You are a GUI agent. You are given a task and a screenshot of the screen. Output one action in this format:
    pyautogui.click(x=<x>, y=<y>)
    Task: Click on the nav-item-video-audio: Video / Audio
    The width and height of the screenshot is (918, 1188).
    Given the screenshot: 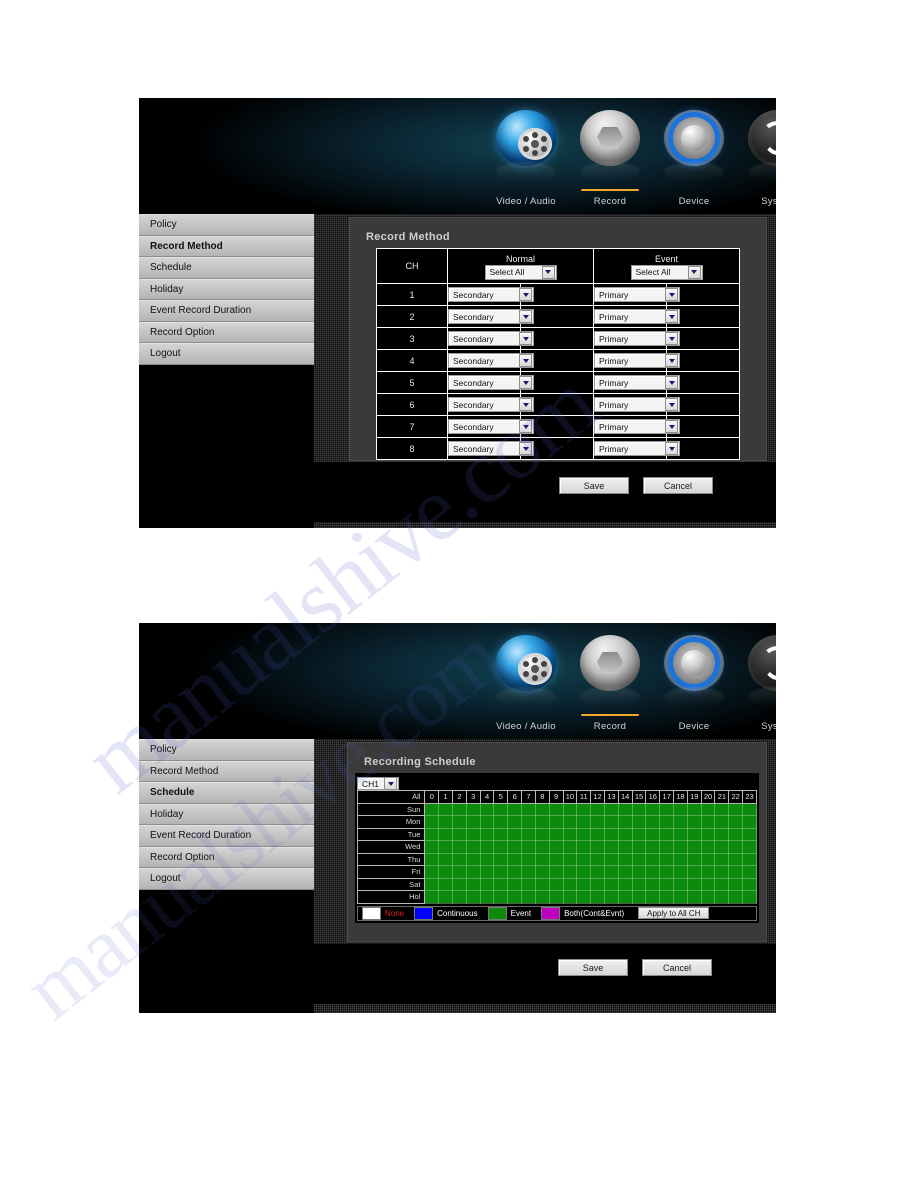 What is the action you would take?
    pyautogui.click(x=526, y=683)
    